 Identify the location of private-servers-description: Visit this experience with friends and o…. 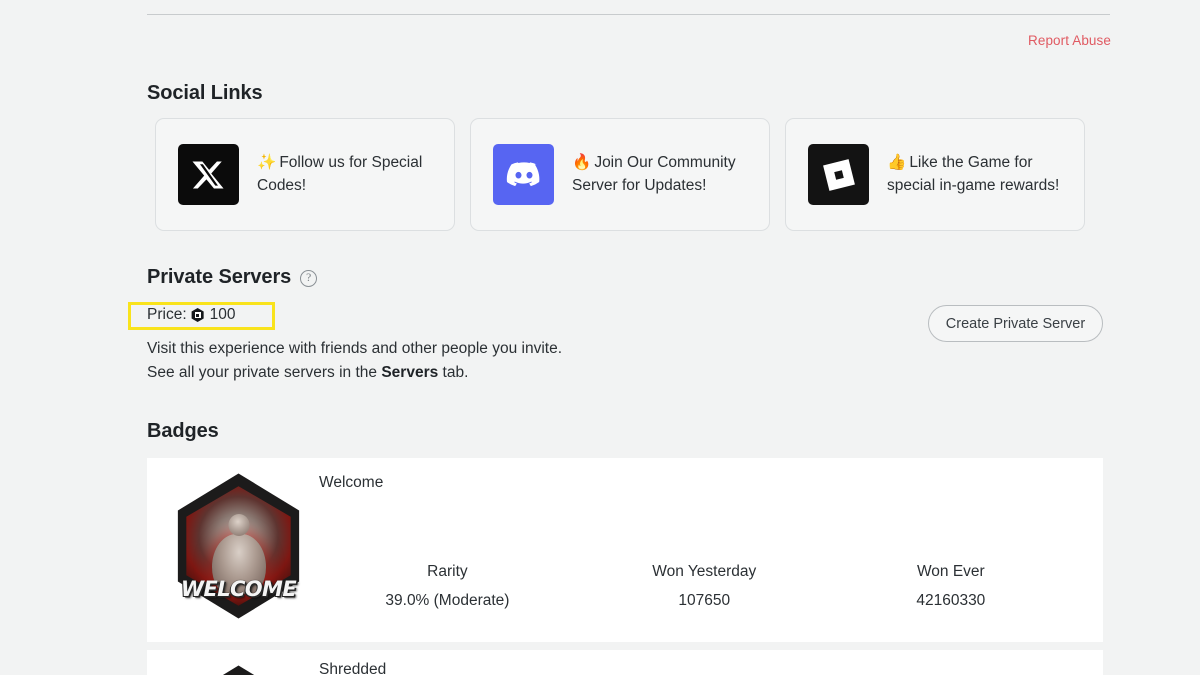
(354, 361).